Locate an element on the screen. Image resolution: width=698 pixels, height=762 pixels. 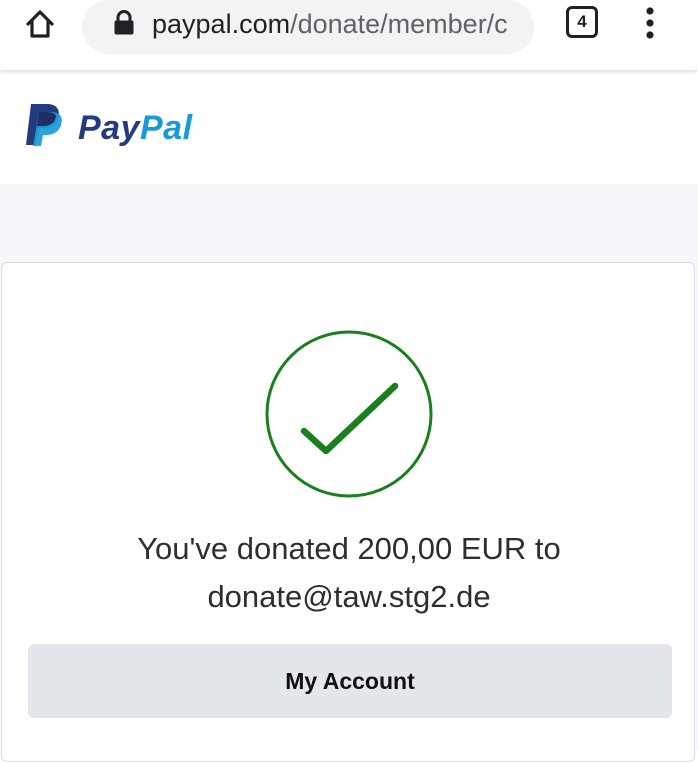
url-host: paypal.com is located at coordinates (221, 24).